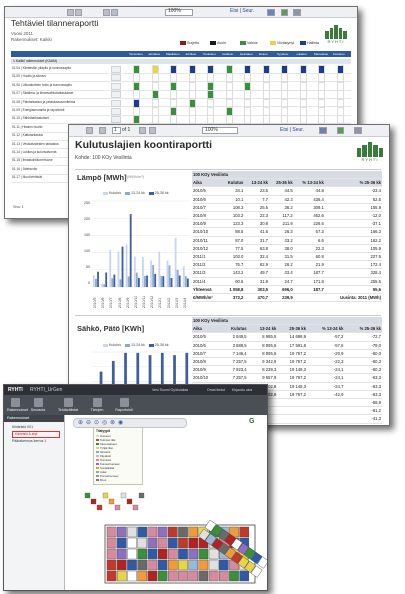 This screenshot has height=594, width=405. Describe the element at coordinates (353, 208) in the screenshot. I see `table-cell: 155.9` at that location.